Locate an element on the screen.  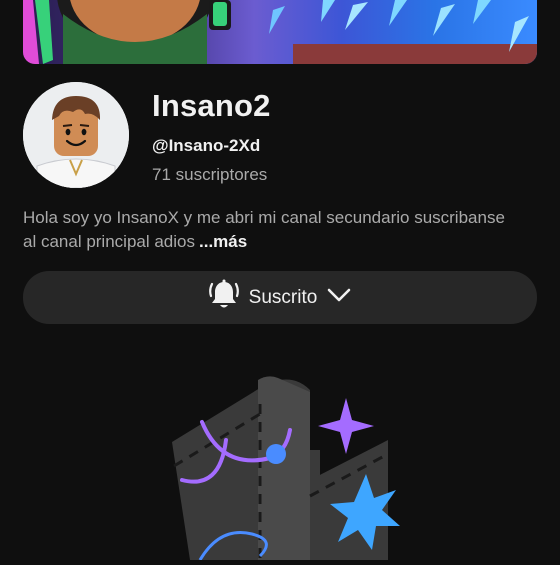
description-line-2-text: al canal principal adios is located at coordinates (109, 241).